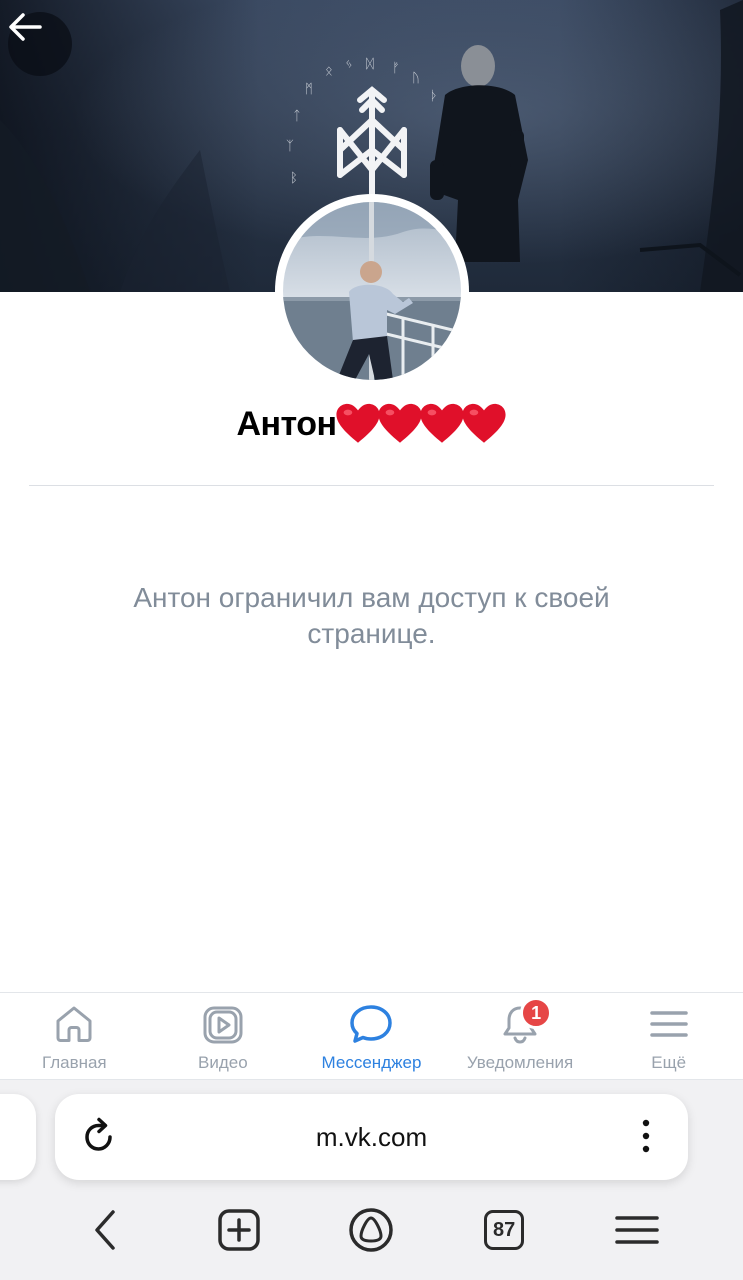  I want to click on profile-avatar, so click(372, 291).